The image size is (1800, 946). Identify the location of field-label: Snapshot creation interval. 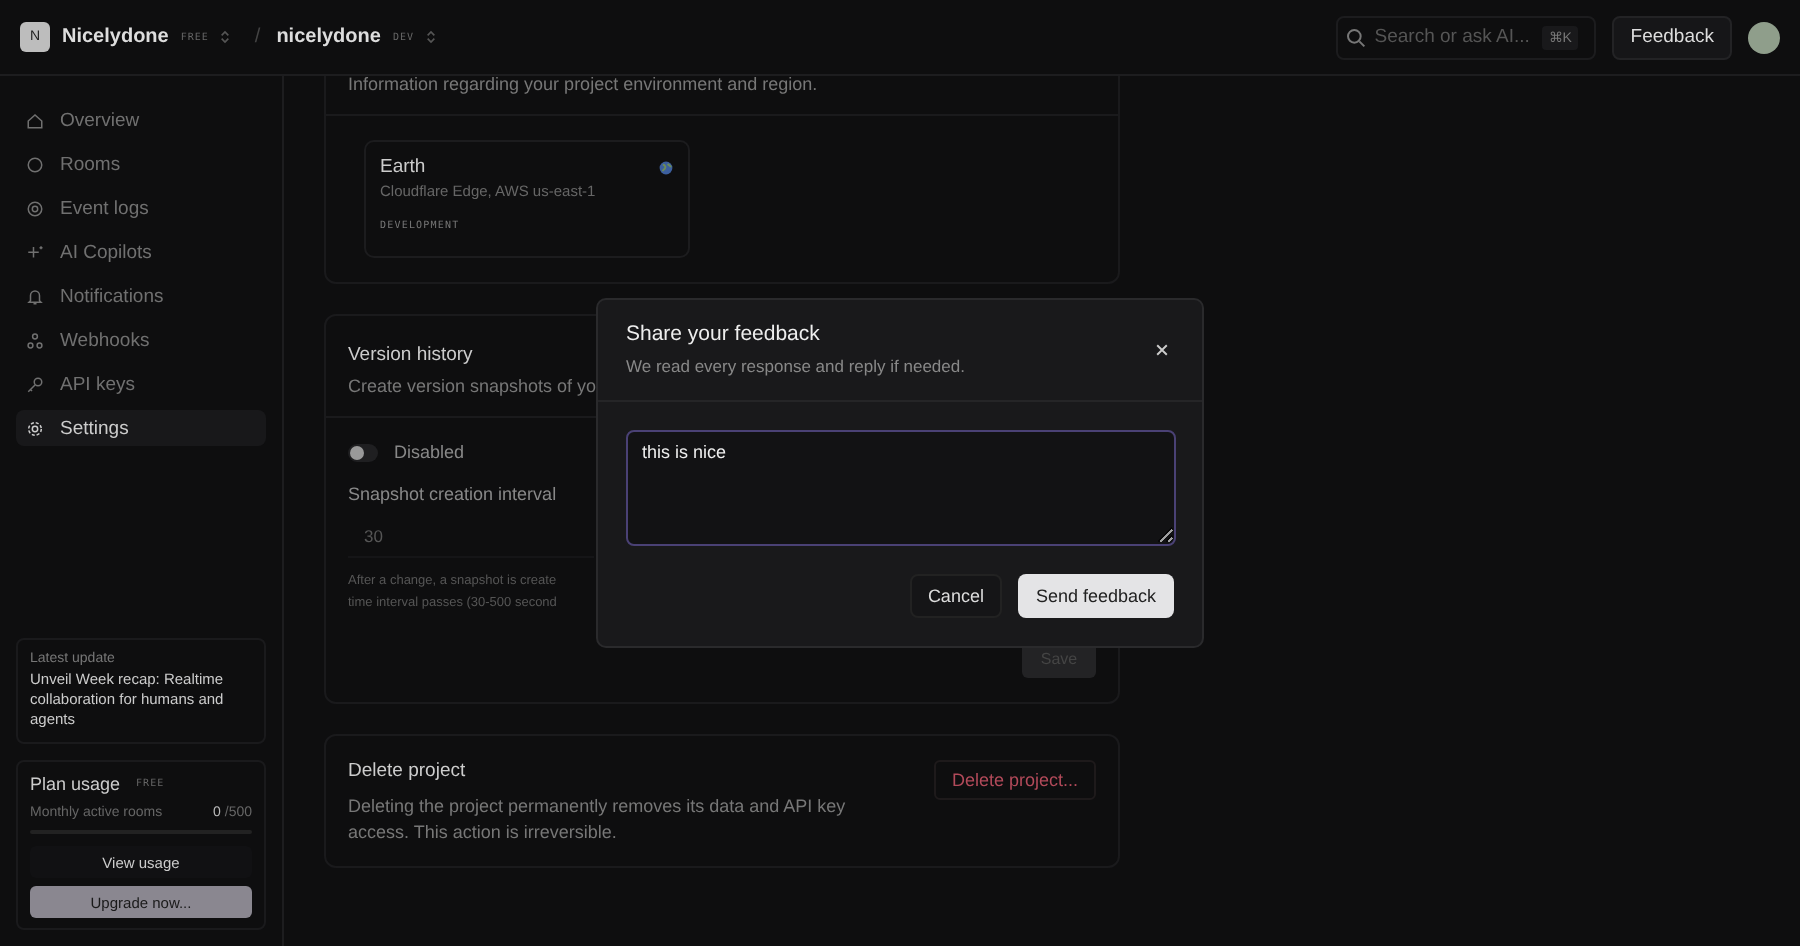
(453, 494).